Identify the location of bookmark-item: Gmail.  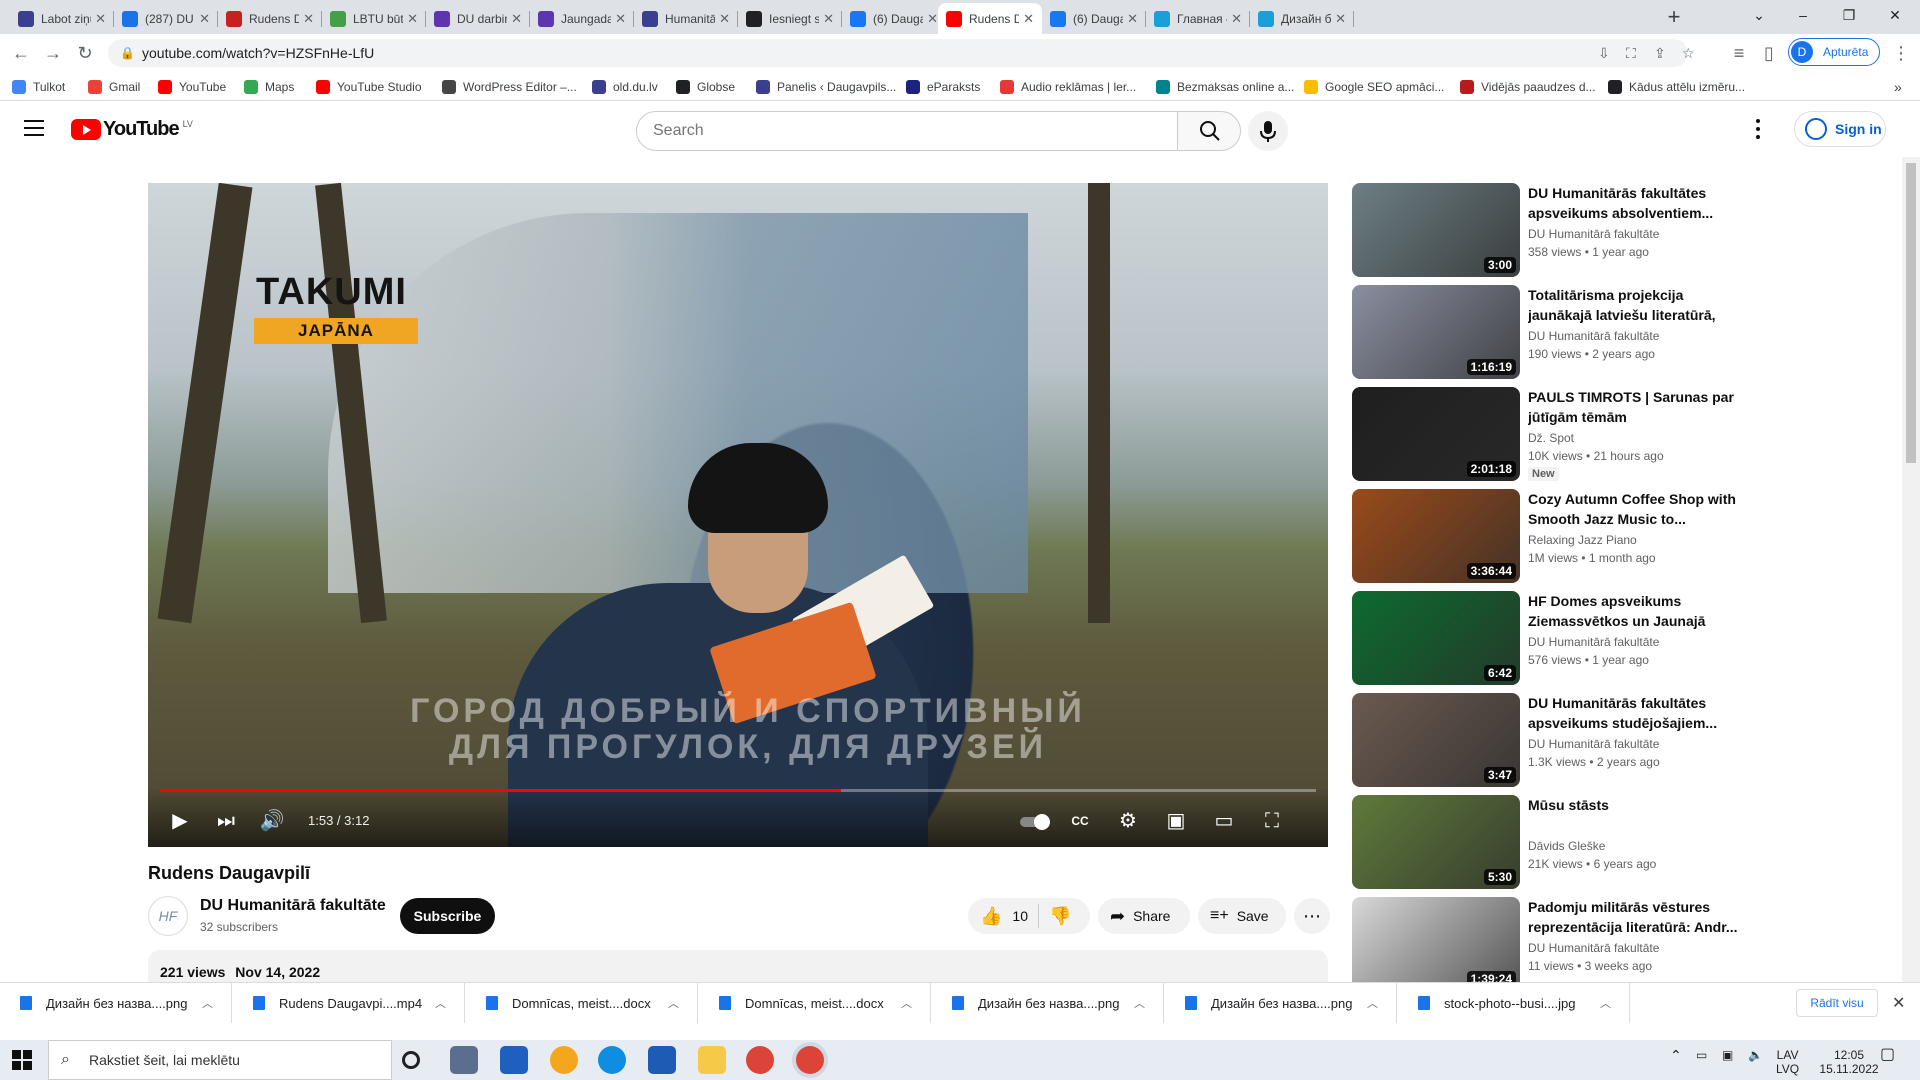
(114, 87).